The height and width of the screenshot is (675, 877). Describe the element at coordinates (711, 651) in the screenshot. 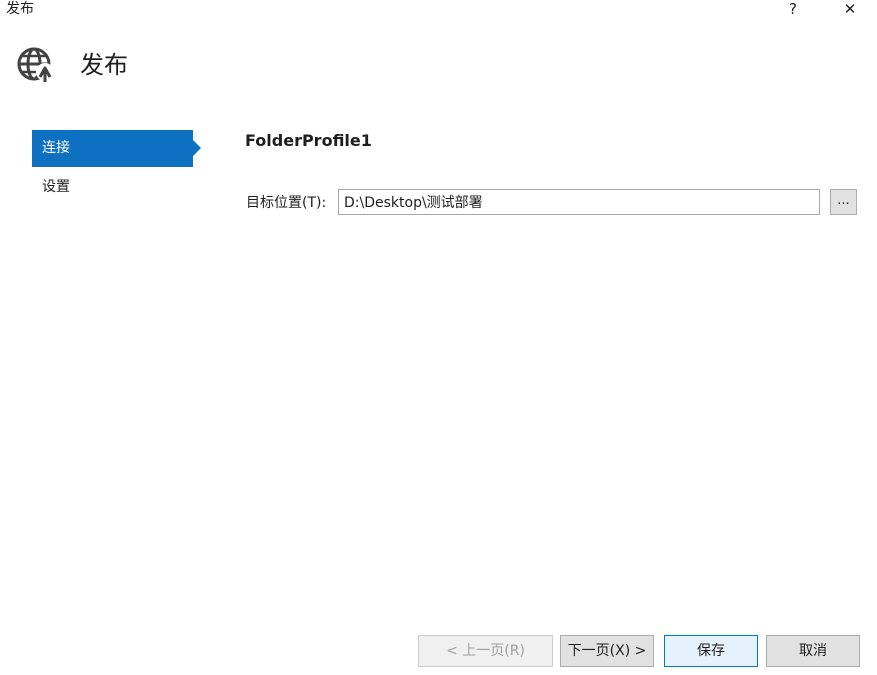

I see `save-button: 保存` at that location.